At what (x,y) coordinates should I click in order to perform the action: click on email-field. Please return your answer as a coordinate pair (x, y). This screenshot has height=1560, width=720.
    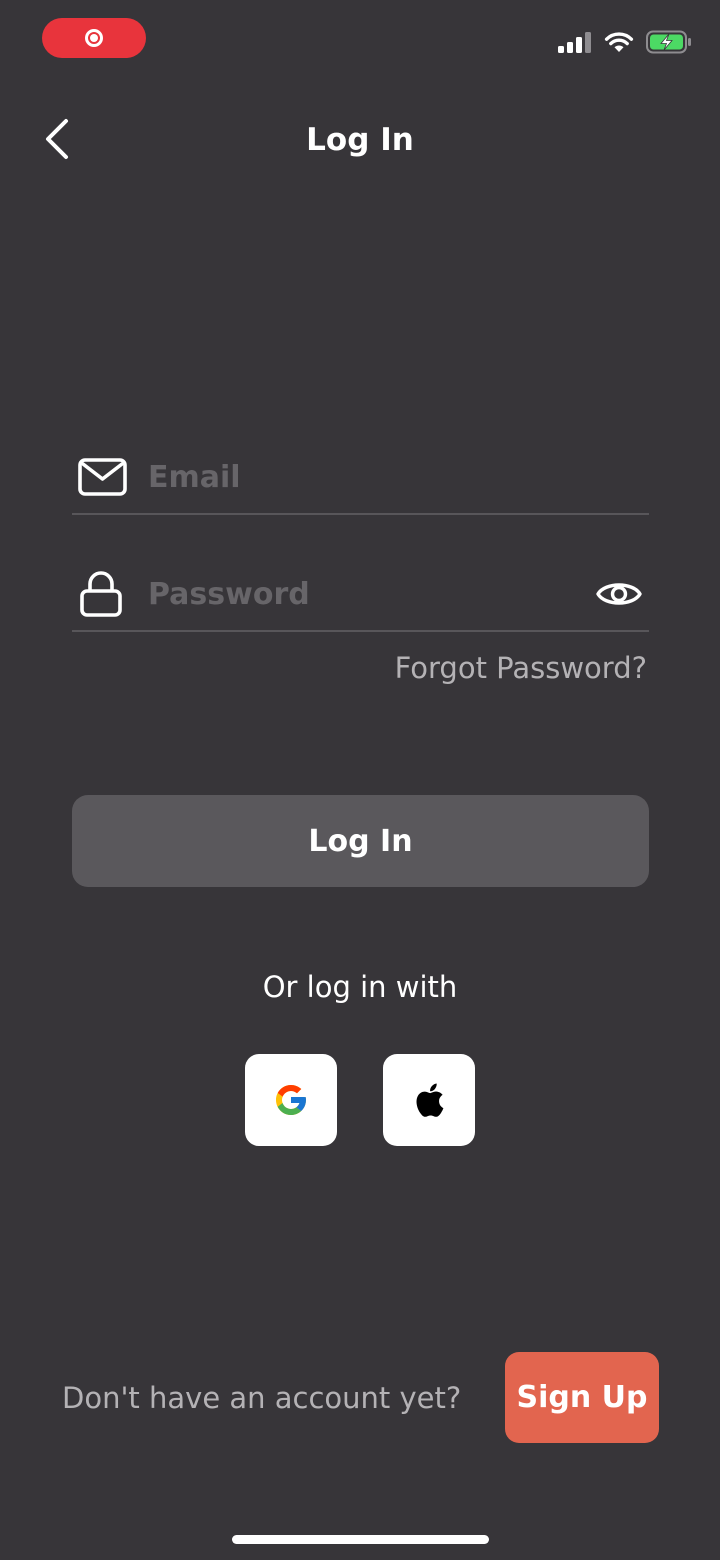
    Looking at the image, I should click on (360, 478).